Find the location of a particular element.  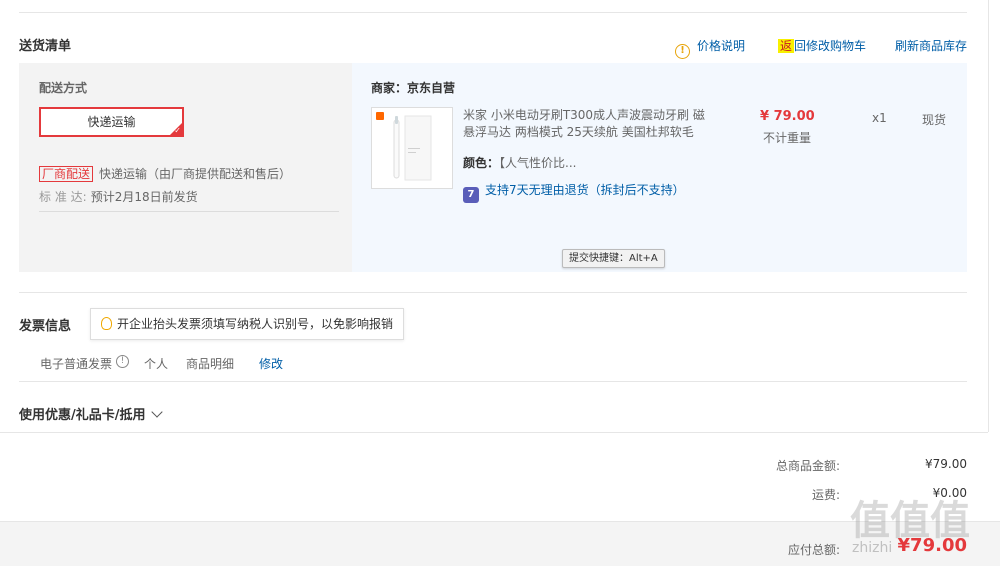

shipping-method-label: 配送方式 is located at coordinates (63, 88).